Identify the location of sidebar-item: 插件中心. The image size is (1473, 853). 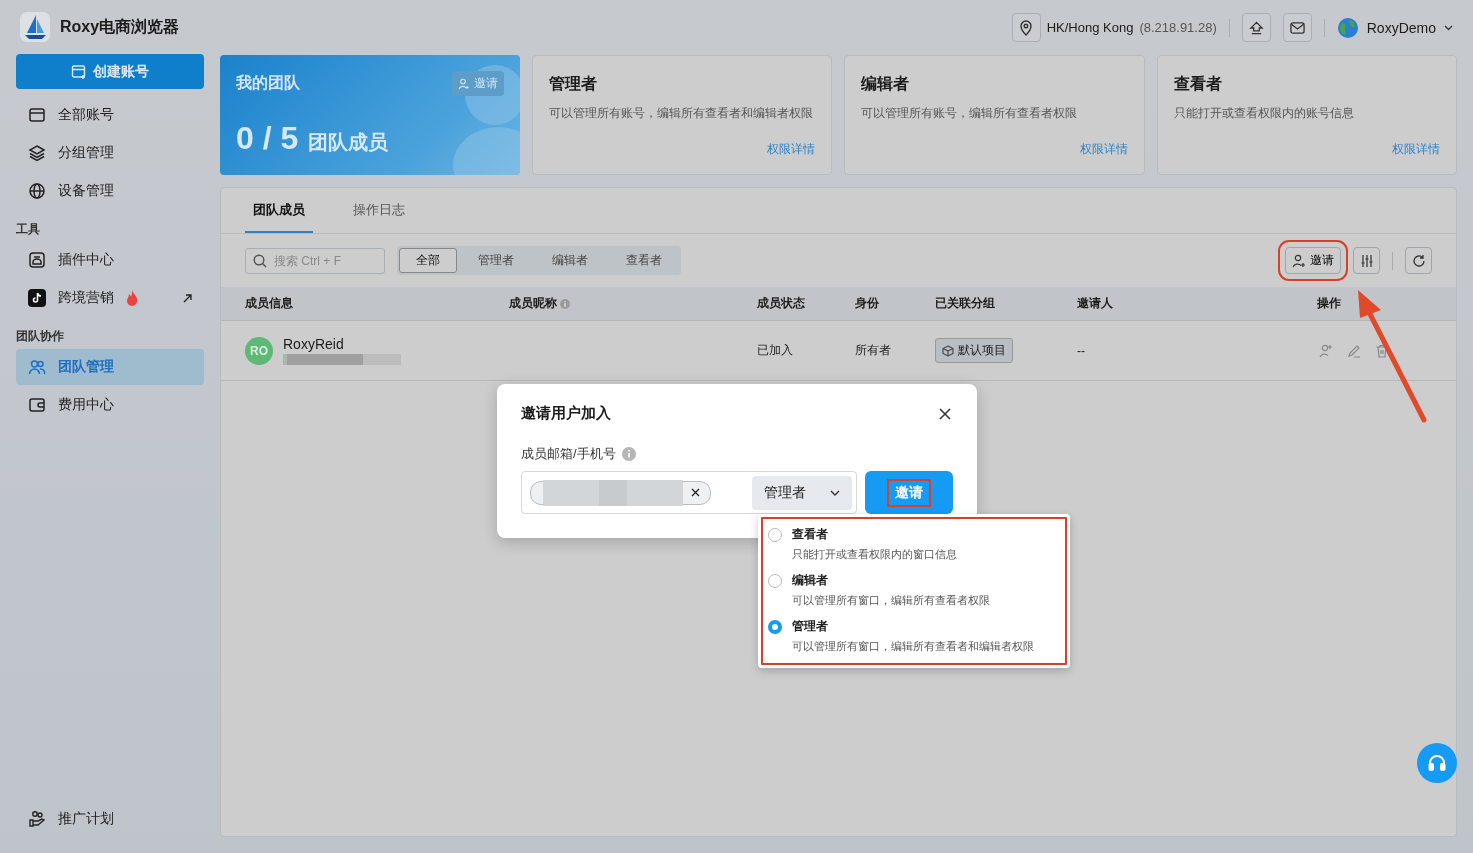
(110, 260).